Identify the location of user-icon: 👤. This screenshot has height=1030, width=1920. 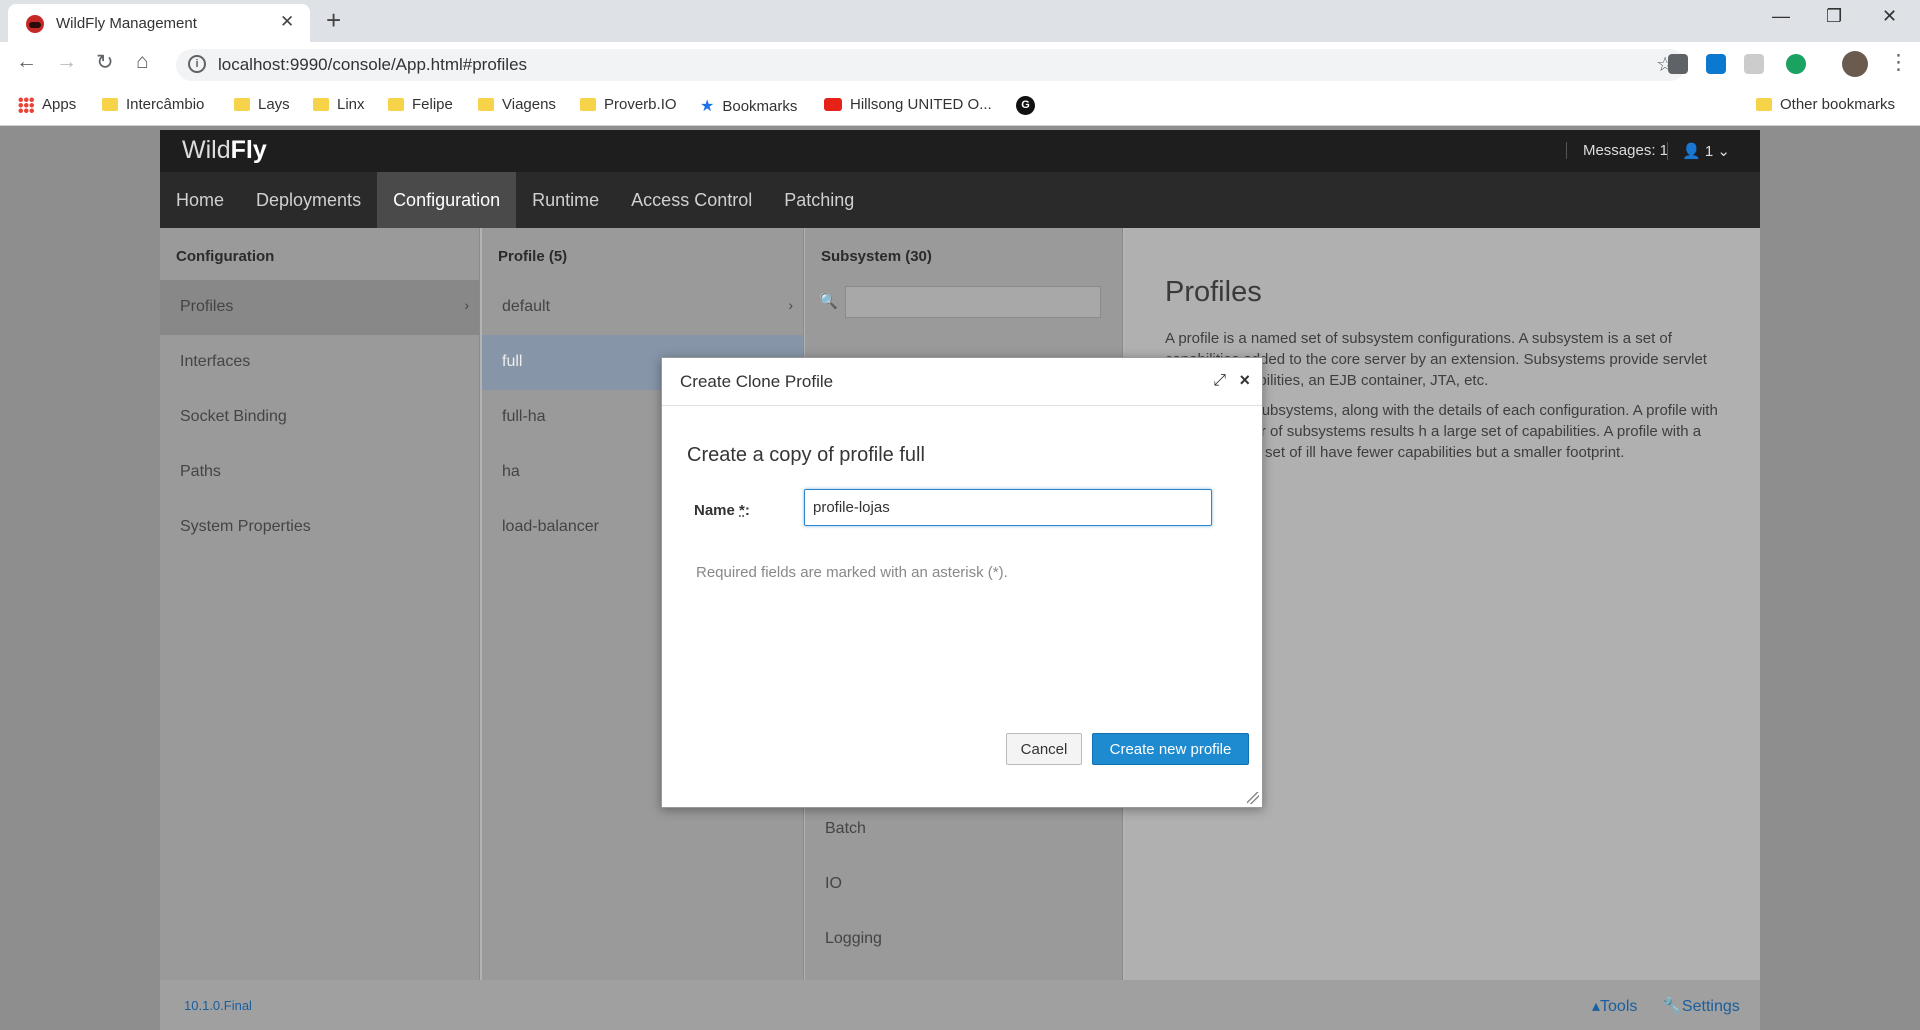
(1691, 151).